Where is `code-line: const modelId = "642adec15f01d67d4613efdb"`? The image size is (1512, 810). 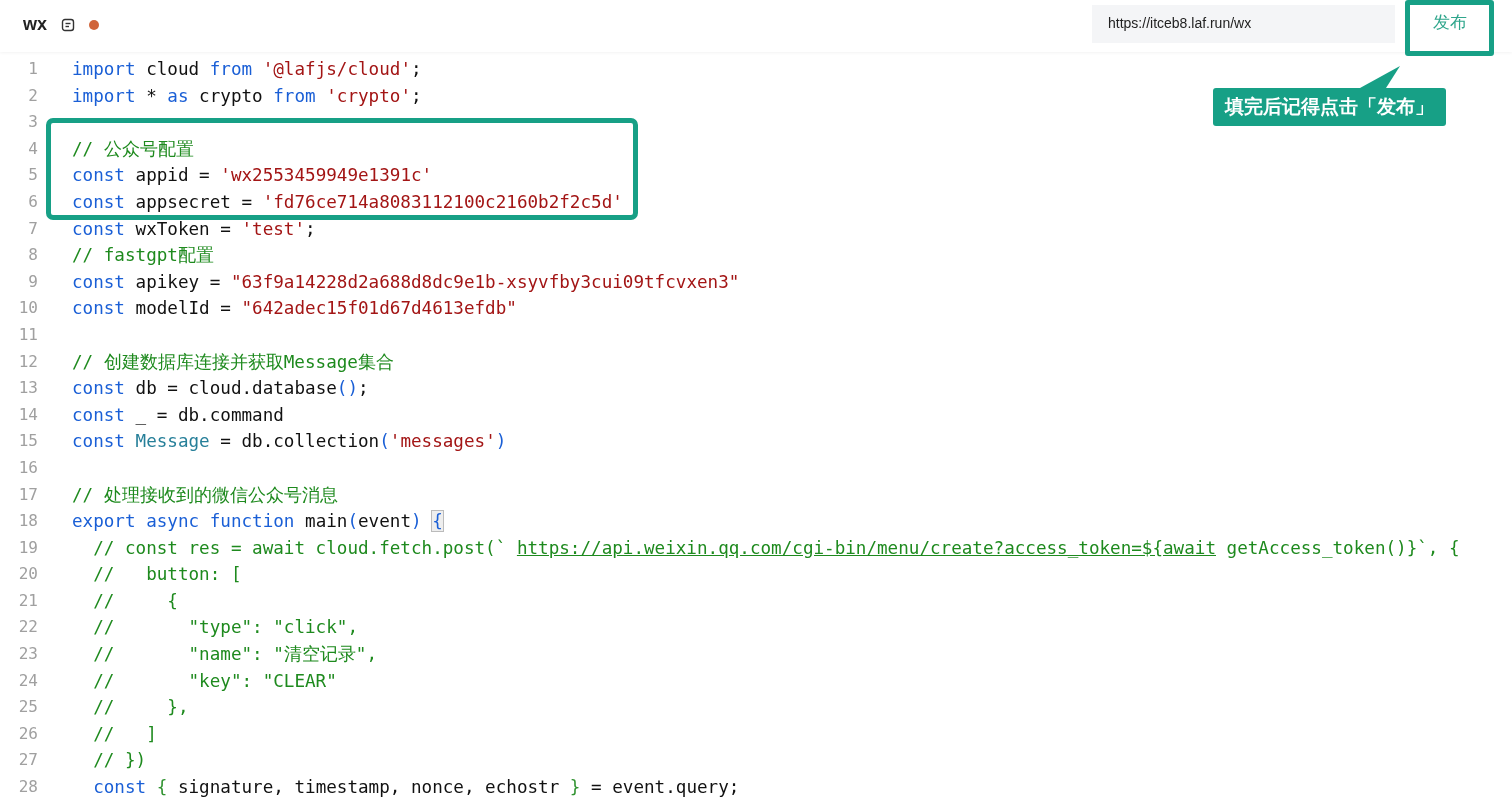
code-line: const modelId = "642adec15f01d67d4613efdb" is located at coordinates (294, 309).